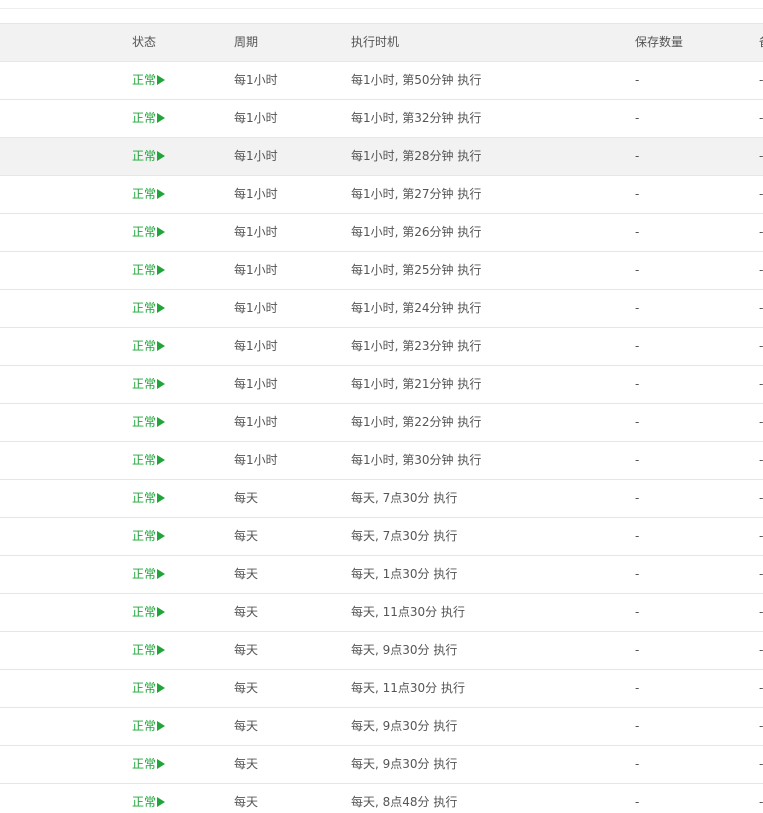 The height and width of the screenshot is (813, 763). What do you see at coordinates (486, 42) in the screenshot?
I see `header-exec-time: 执行时机` at bounding box center [486, 42].